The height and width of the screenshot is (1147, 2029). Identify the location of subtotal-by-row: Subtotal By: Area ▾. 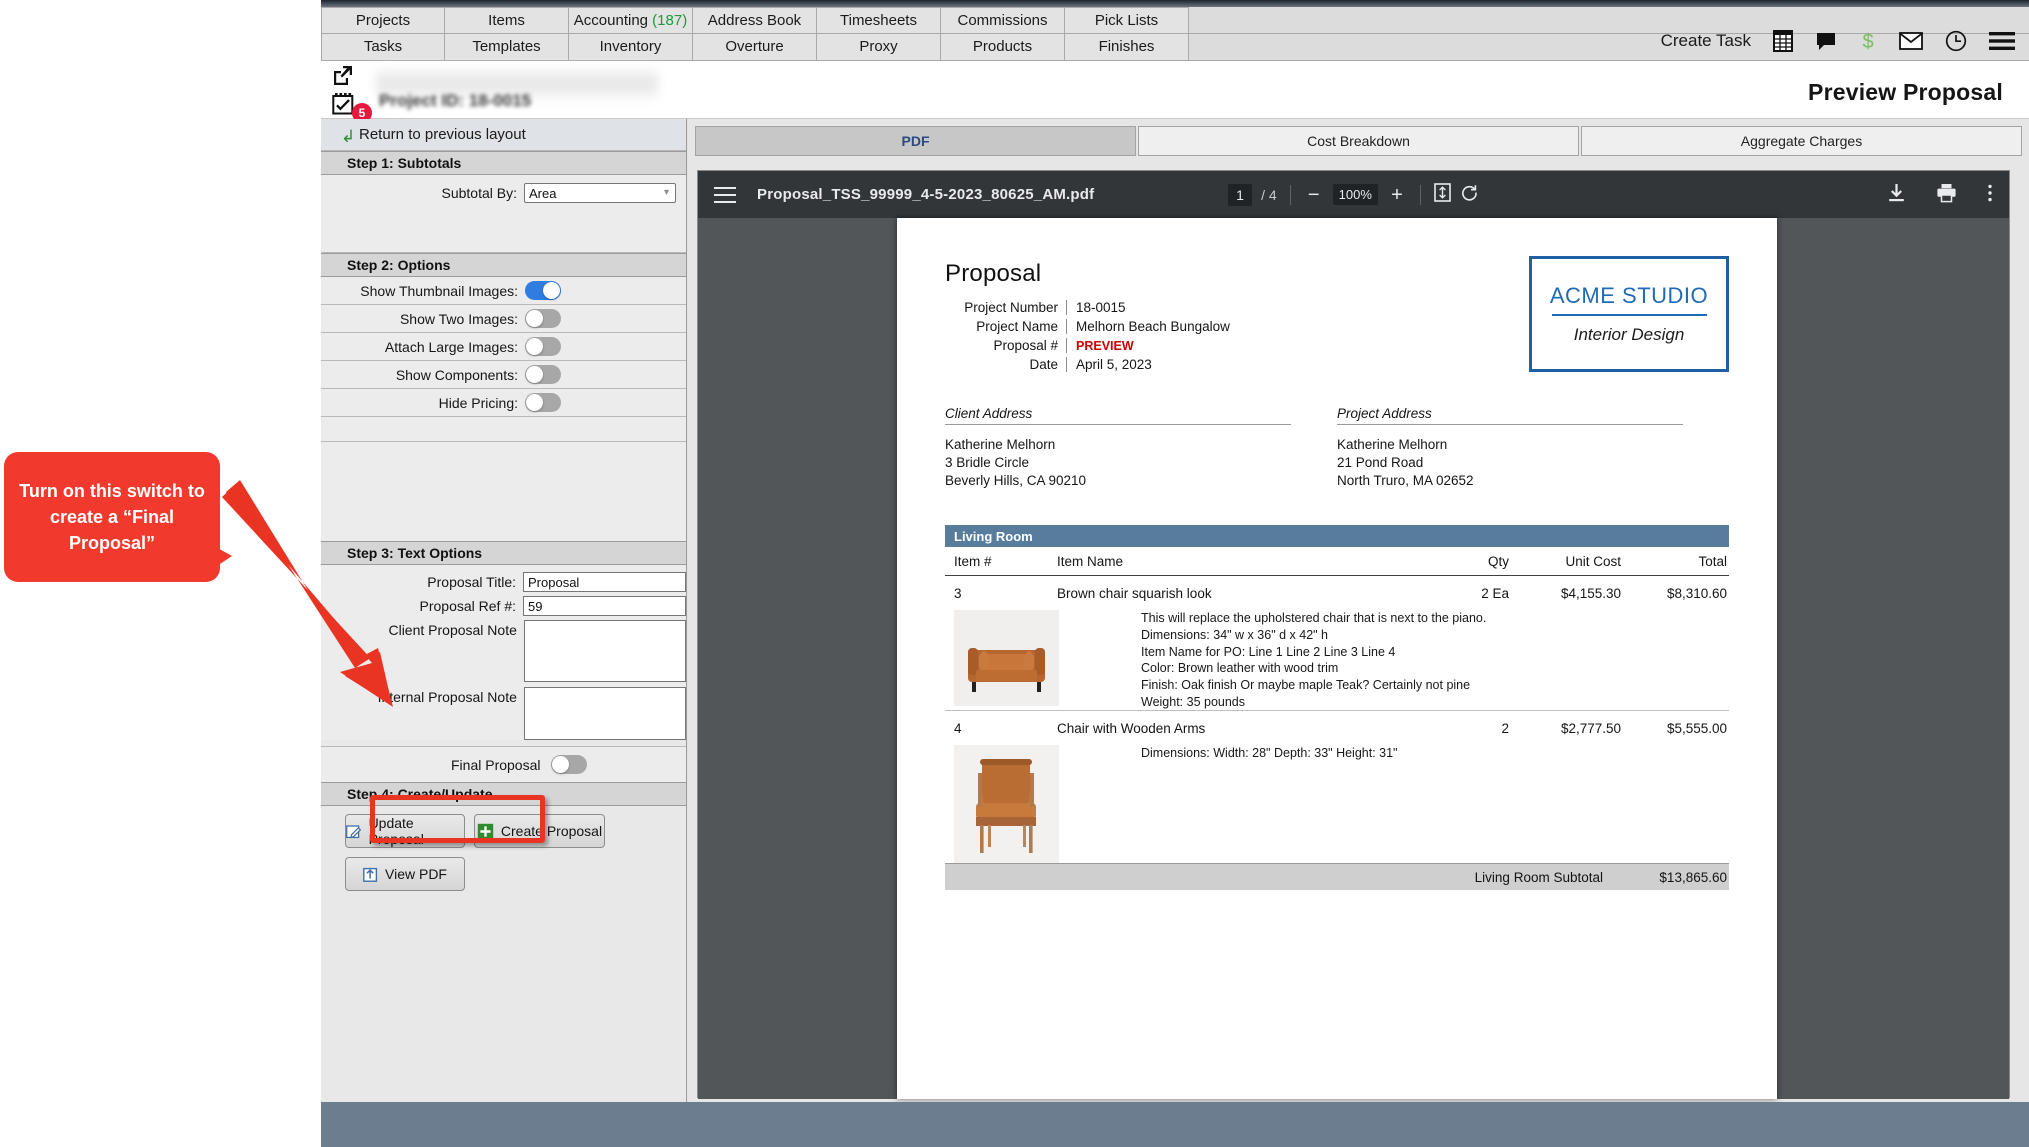
(503, 193).